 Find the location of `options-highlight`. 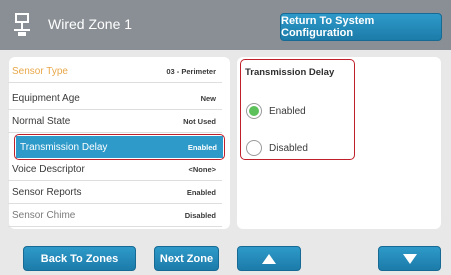

options-highlight is located at coordinates (297, 109).